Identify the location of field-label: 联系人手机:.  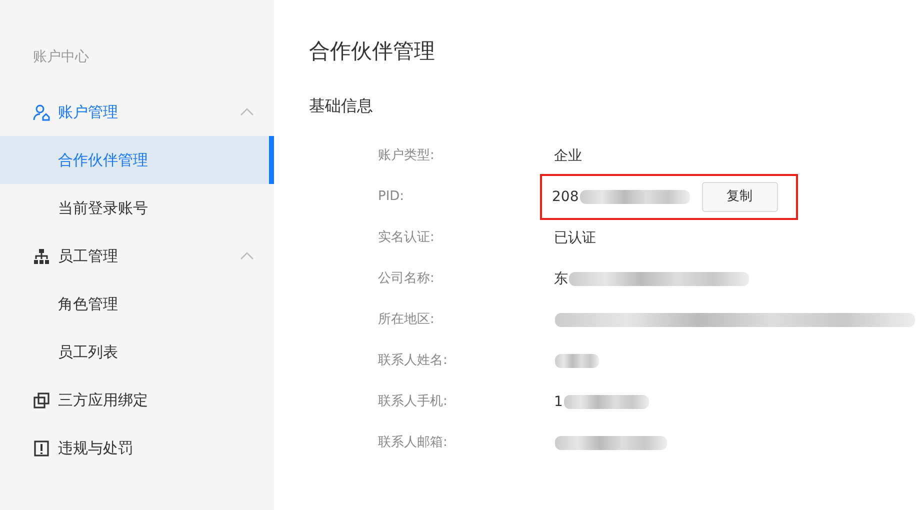
(413, 402).